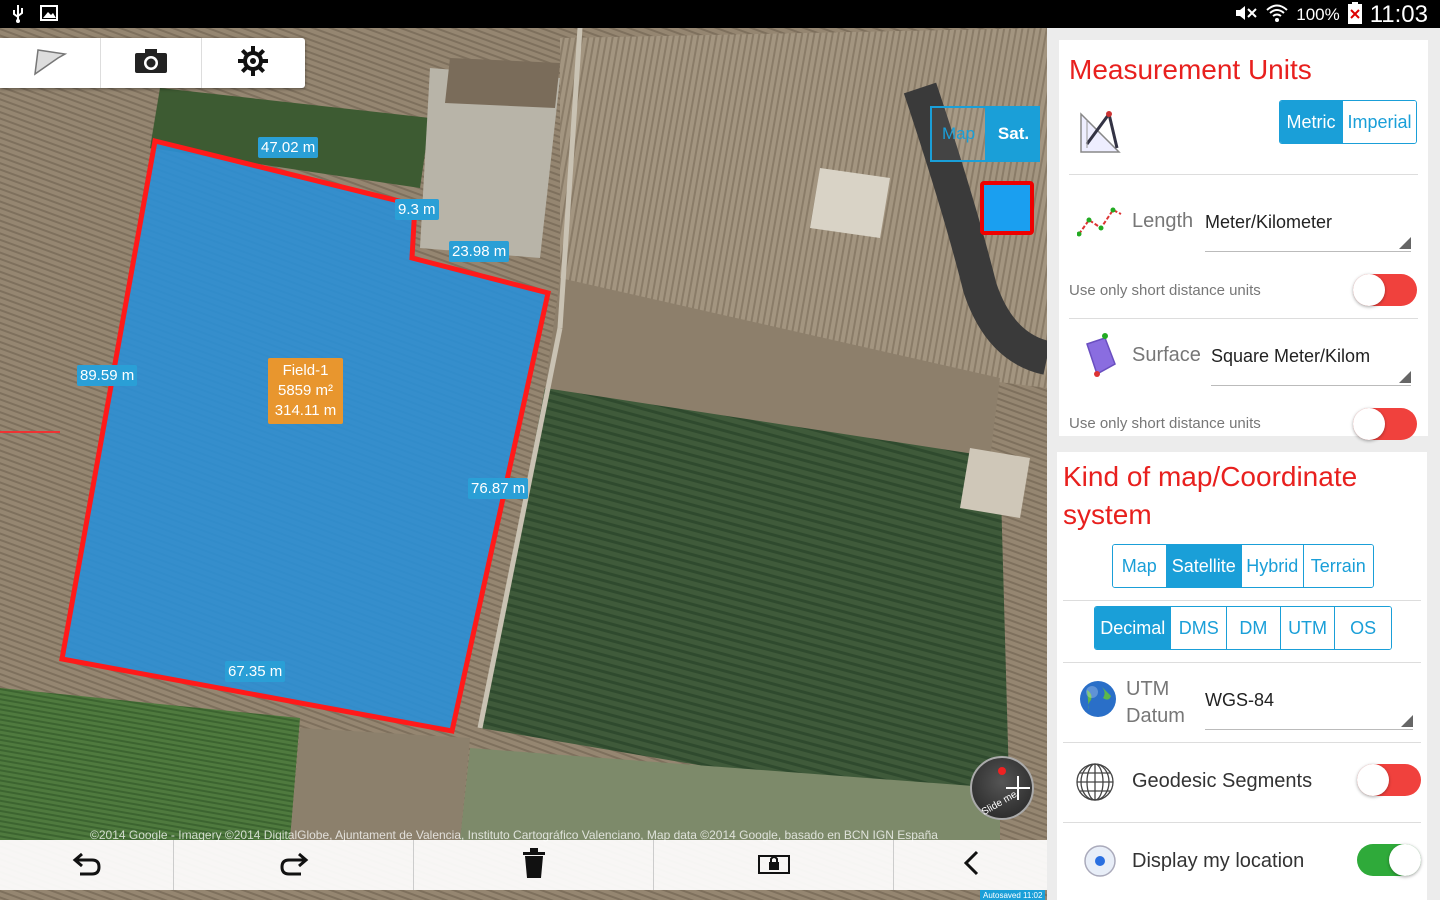 This screenshot has height=900, width=1440. I want to click on map-type-satellite: Satellite, so click(1204, 566).